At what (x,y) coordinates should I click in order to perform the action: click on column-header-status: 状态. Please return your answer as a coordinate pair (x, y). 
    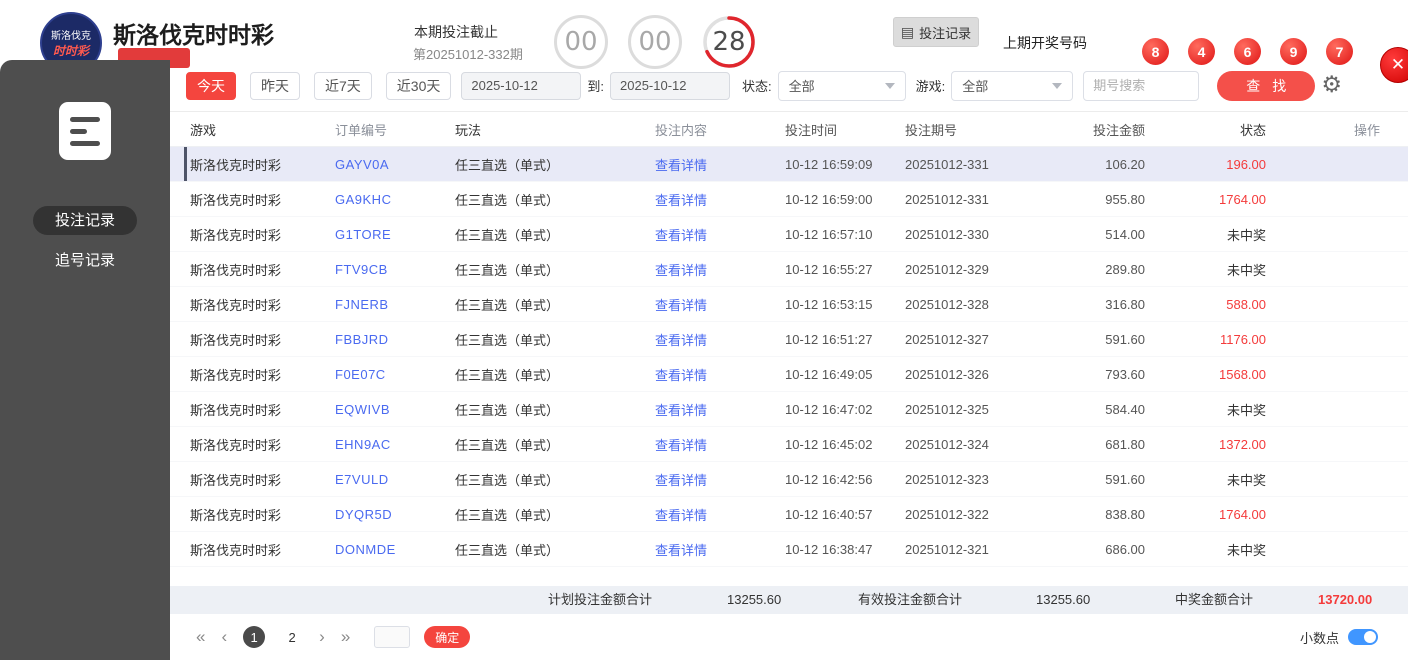
    Looking at the image, I should click on (1252, 130).